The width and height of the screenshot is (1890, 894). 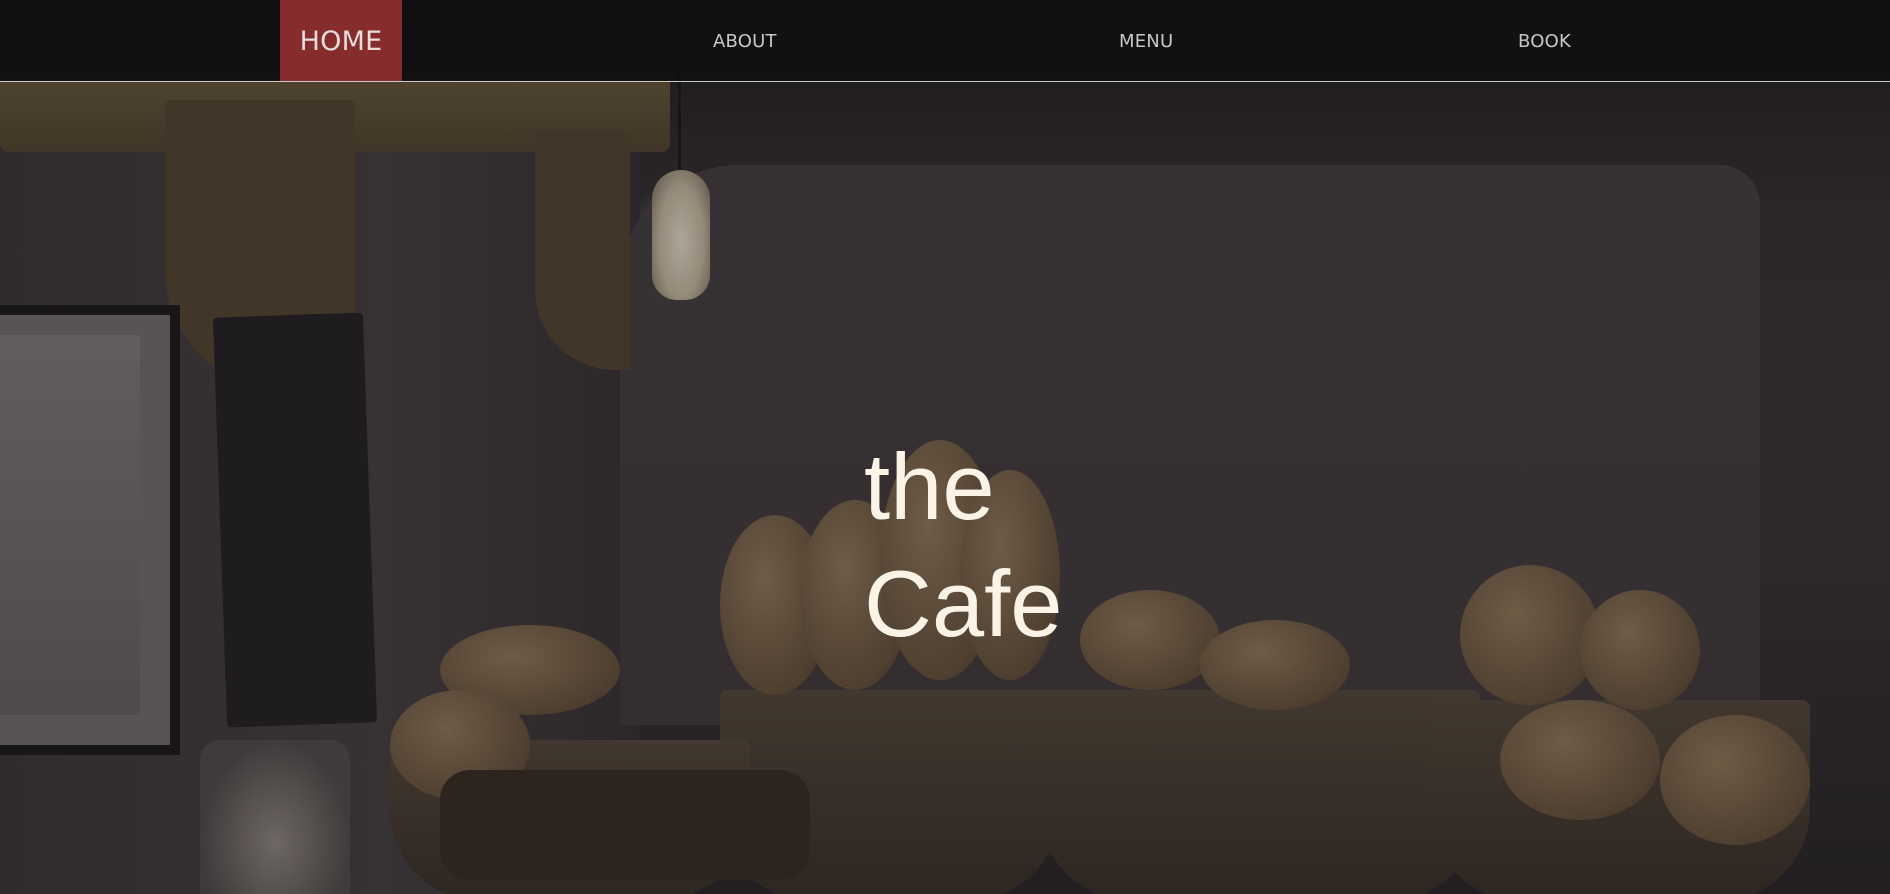 What do you see at coordinates (745, 40) in the screenshot?
I see `nav-about-link: ABOUT` at bounding box center [745, 40].